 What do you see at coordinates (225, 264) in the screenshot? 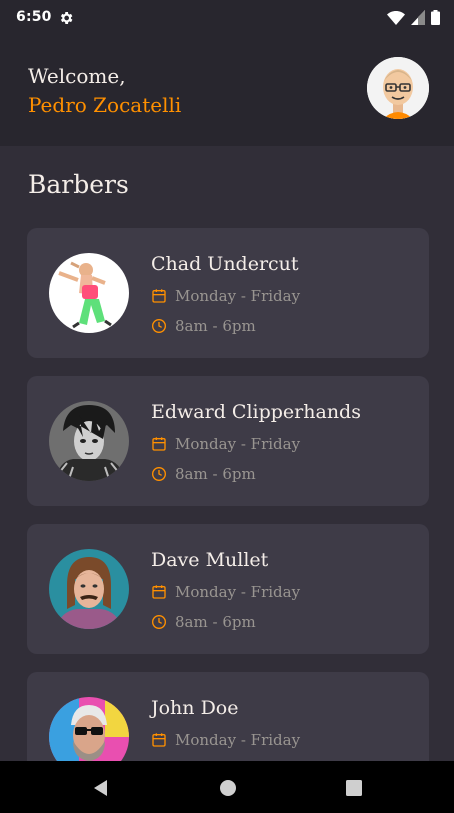
I see `barber-name: Chad Undercut` at bounding box center [225, 264].